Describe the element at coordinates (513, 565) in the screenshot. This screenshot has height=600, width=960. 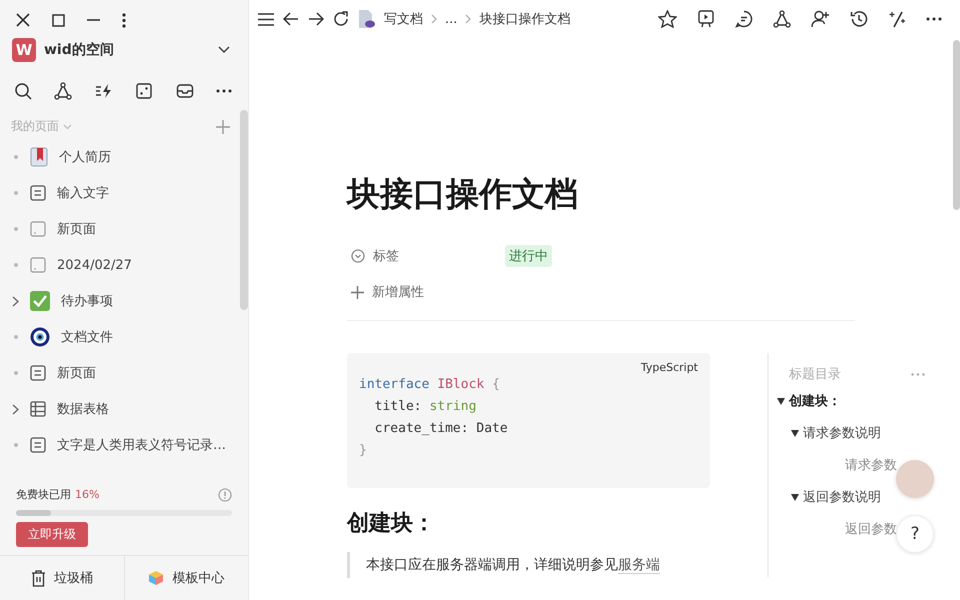
I see `quote-text: 本接口应在服务器端调用，详细说明参见服务端` at that location.